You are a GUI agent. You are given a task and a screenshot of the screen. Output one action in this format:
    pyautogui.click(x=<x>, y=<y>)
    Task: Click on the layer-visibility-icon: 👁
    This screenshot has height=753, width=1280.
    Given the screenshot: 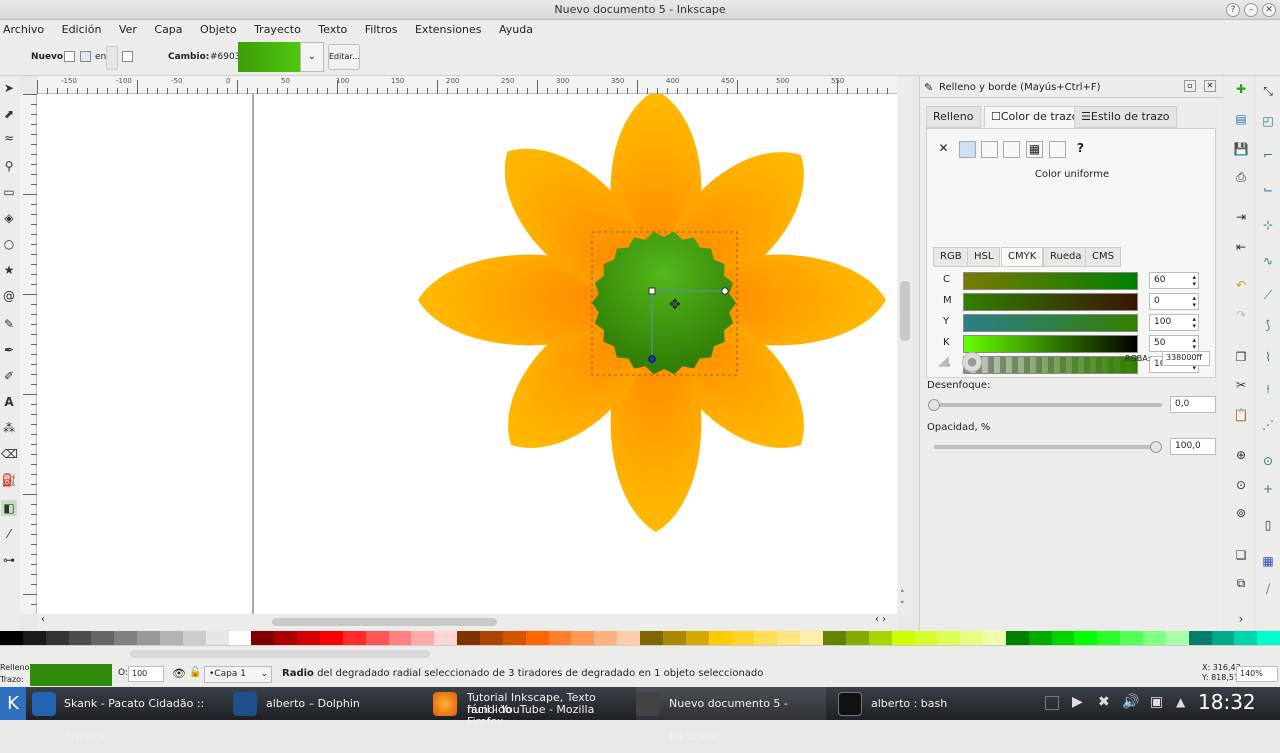 What is the action you would take?
    pyautogui.click(x=179, y=673)
    